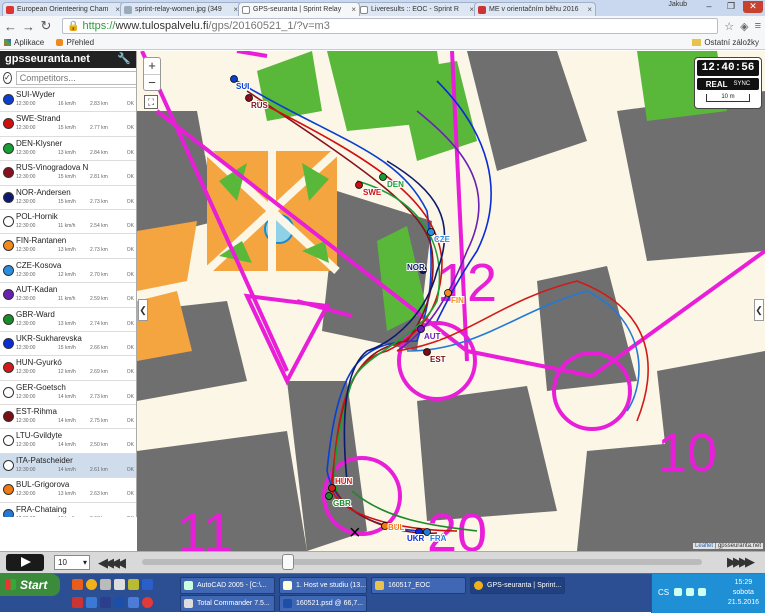  I want to click on real-mode-toggle: REAL, so click(717, 84).